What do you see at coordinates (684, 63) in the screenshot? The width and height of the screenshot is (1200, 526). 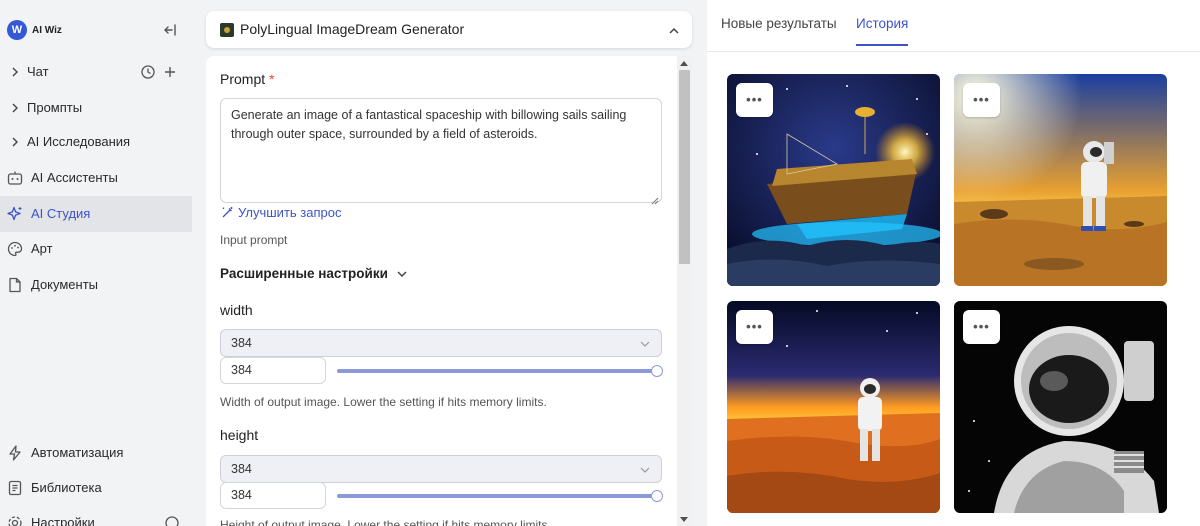 I see `scroll-up-icon` at bounding box center [684, 63].